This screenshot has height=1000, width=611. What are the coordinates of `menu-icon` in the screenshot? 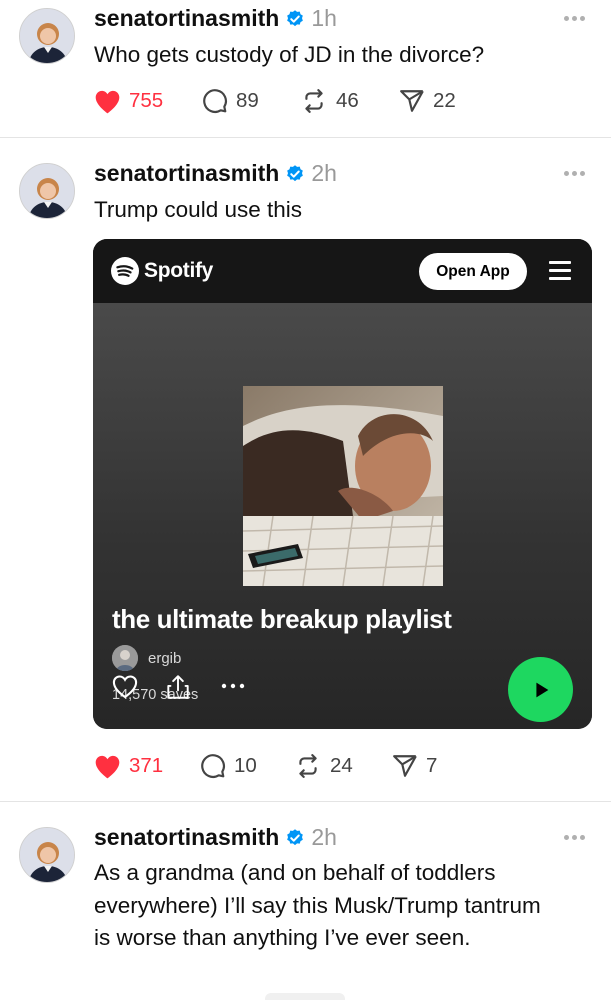 It's located at (560, 270).